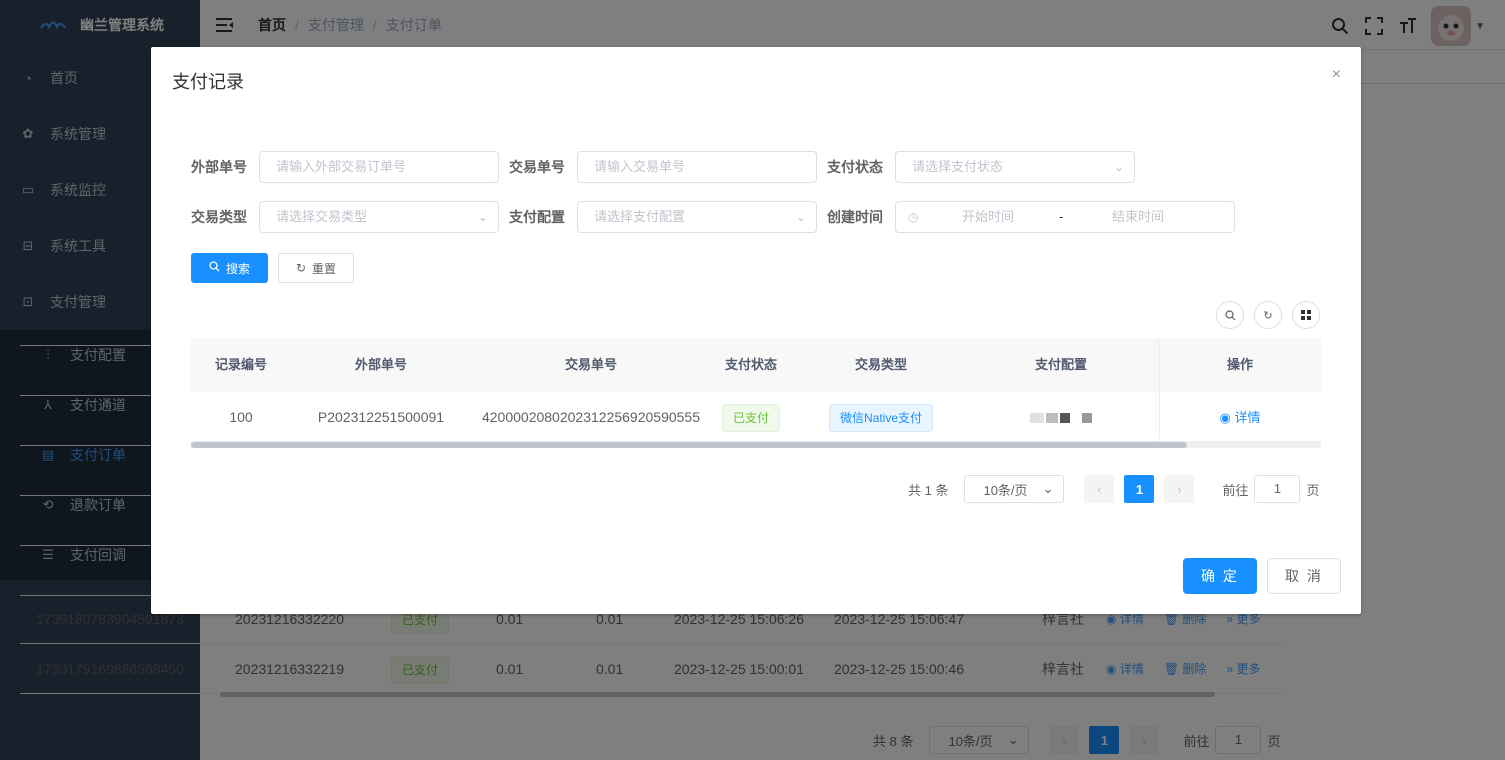 This screenshot has width=1505, height=760. What do you see at coordinates (958, 166) in the screenshot?
I see `pay-status-placeholder: 请选择支付状态` at bounding box center [958, 166].